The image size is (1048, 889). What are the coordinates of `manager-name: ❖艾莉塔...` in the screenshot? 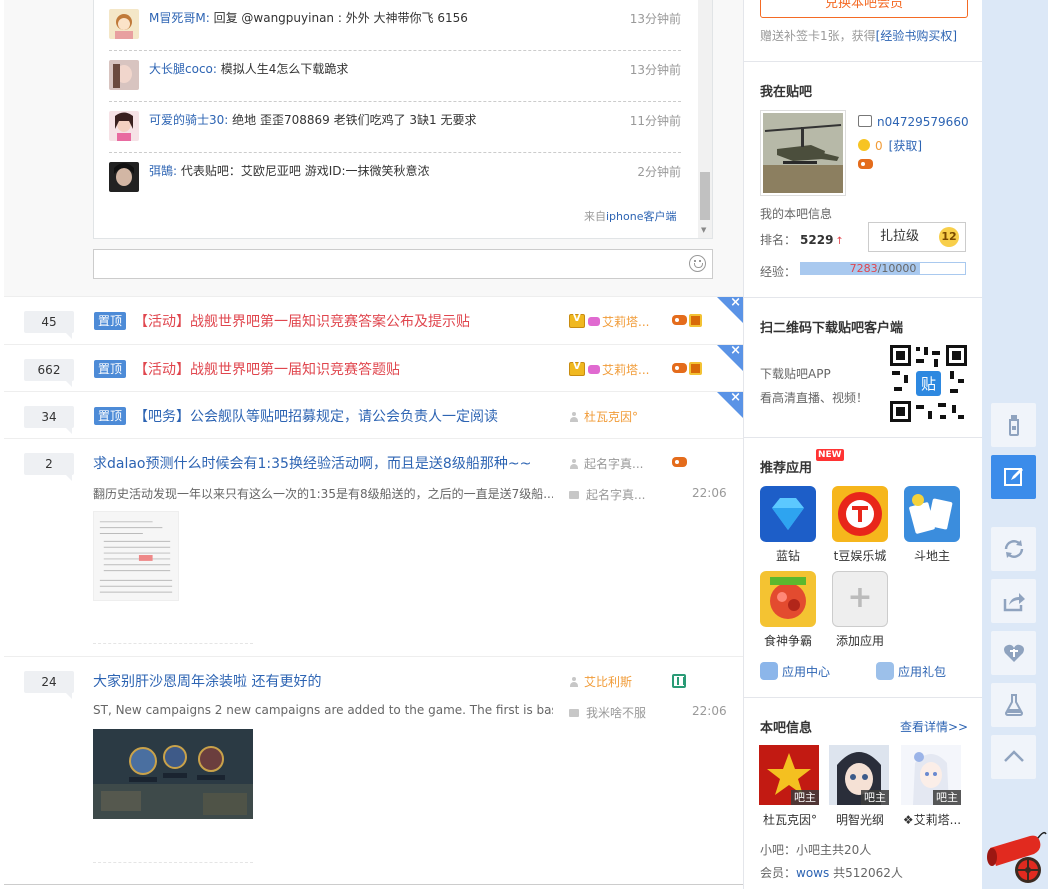 It's located at (932, 819).